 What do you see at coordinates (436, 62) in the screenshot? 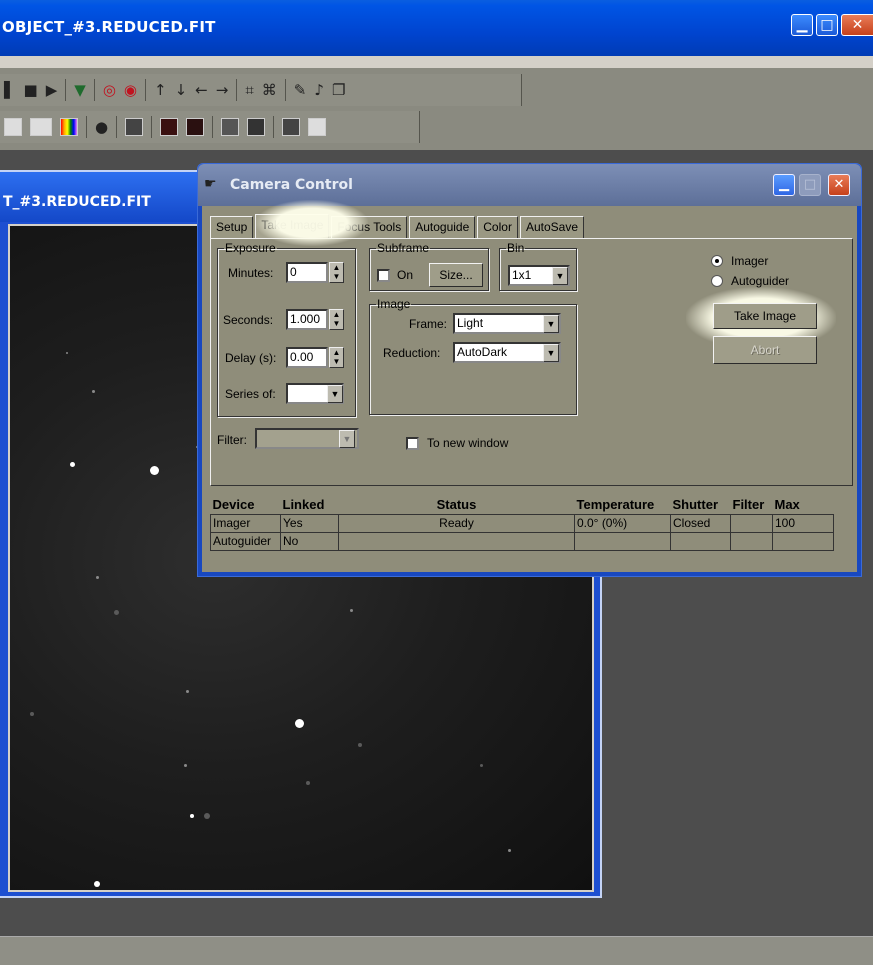
I see `menubar` at bounding box center [436, 62].